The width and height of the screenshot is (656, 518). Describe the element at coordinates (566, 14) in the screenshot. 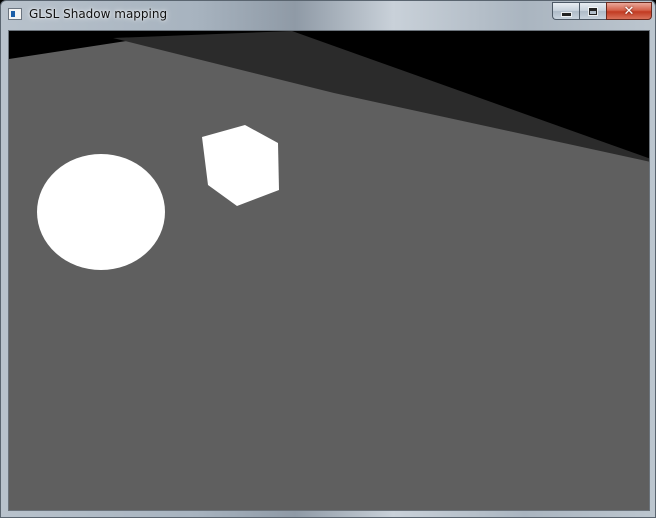

I see `minimize-icon` at that location.